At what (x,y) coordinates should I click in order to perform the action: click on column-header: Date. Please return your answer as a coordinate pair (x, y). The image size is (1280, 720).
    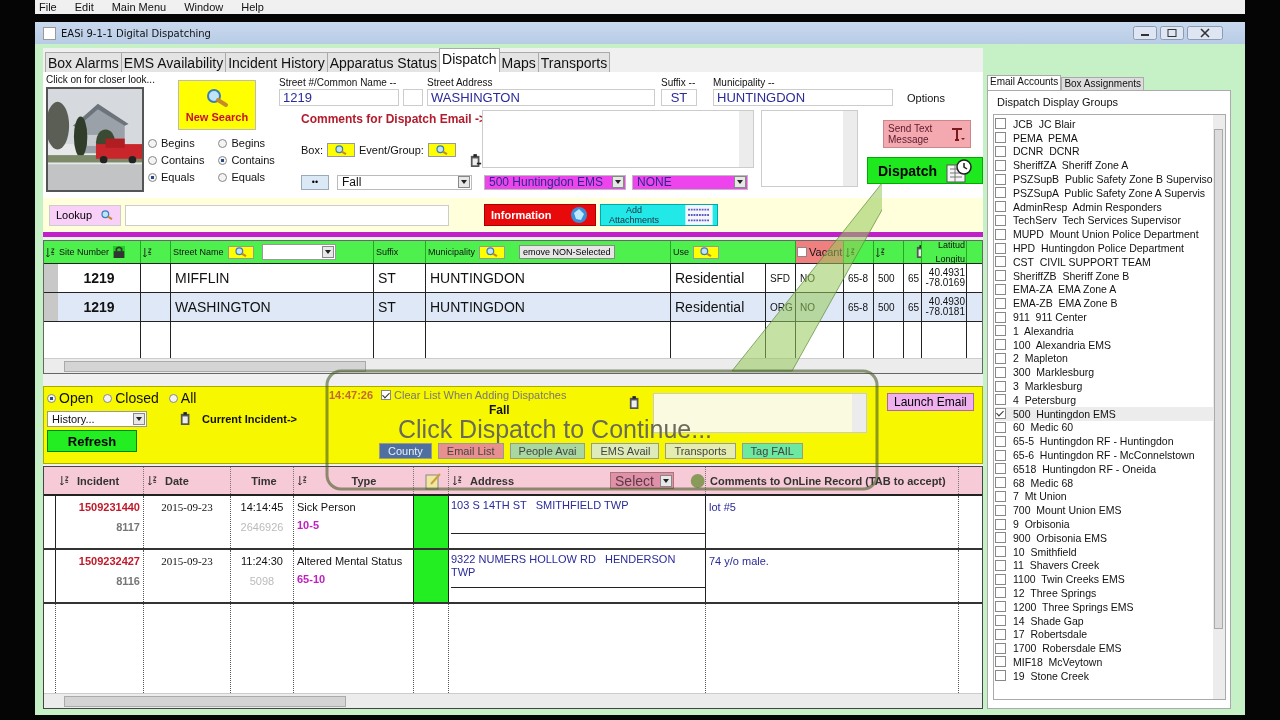
    Looking at the image, I should click on (177, 480).